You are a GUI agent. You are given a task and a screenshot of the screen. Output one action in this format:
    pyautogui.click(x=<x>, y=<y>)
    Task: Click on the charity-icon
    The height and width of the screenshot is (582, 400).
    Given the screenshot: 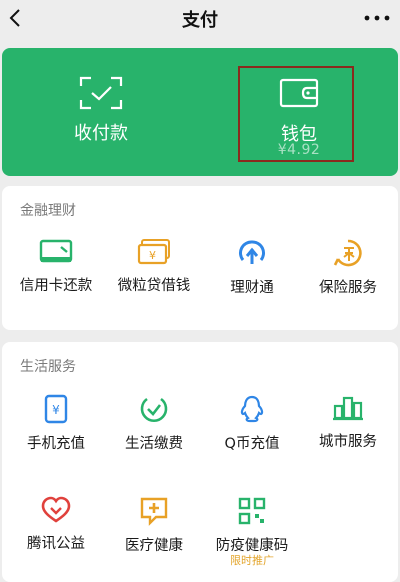 What is the action you would take?
    pyautogui.click(x=56, y=509)
    